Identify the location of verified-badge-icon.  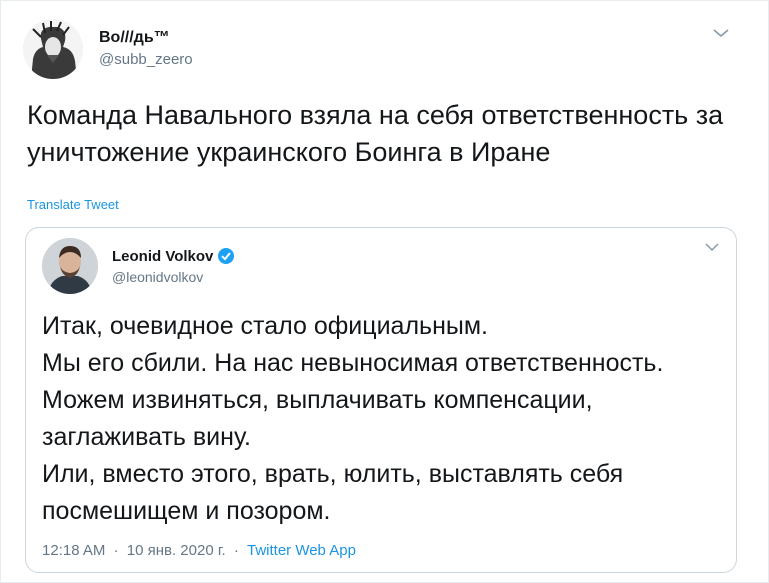
(226, 256).